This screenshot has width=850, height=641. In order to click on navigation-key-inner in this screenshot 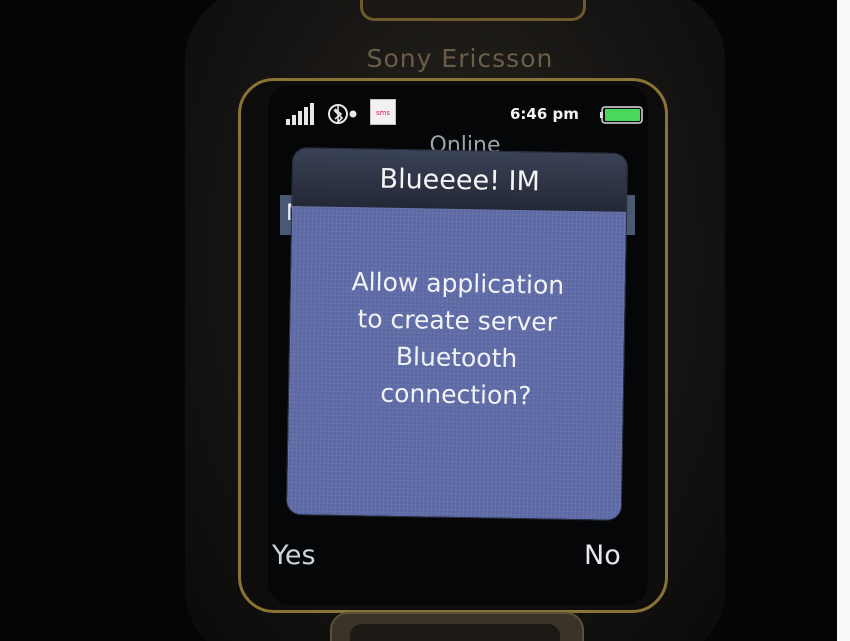, I will do `click(455, 632)`.